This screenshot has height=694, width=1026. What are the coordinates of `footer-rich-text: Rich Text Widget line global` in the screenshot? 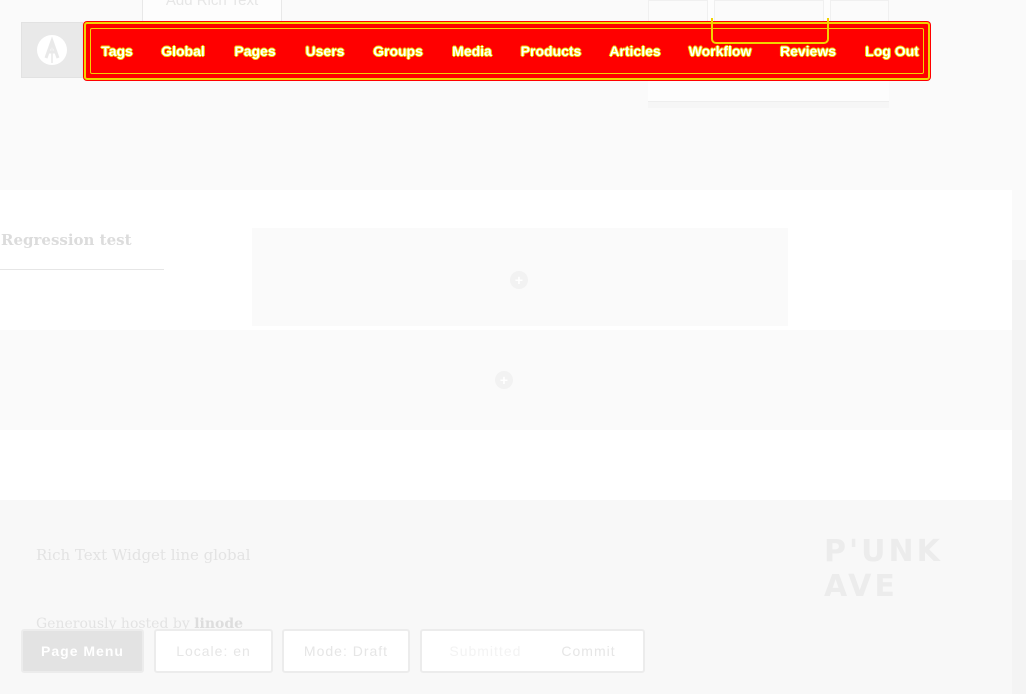 It's located at (143, 555).